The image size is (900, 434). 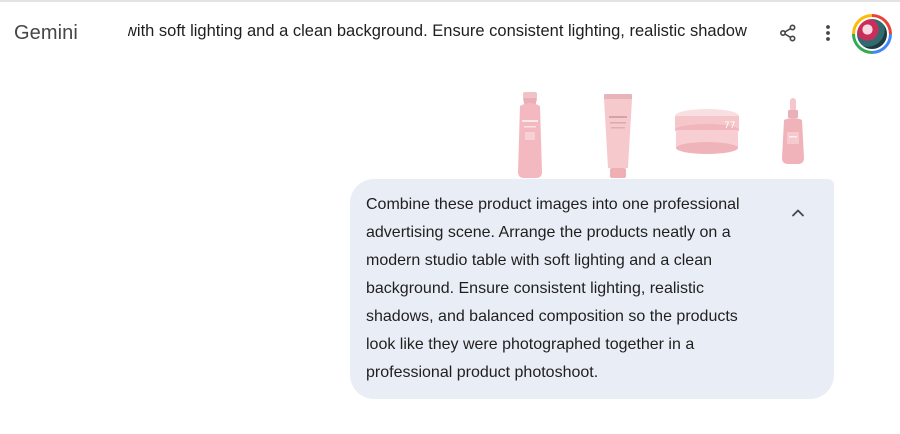 I want to click on account-avatar, so click(x=872, y=34).